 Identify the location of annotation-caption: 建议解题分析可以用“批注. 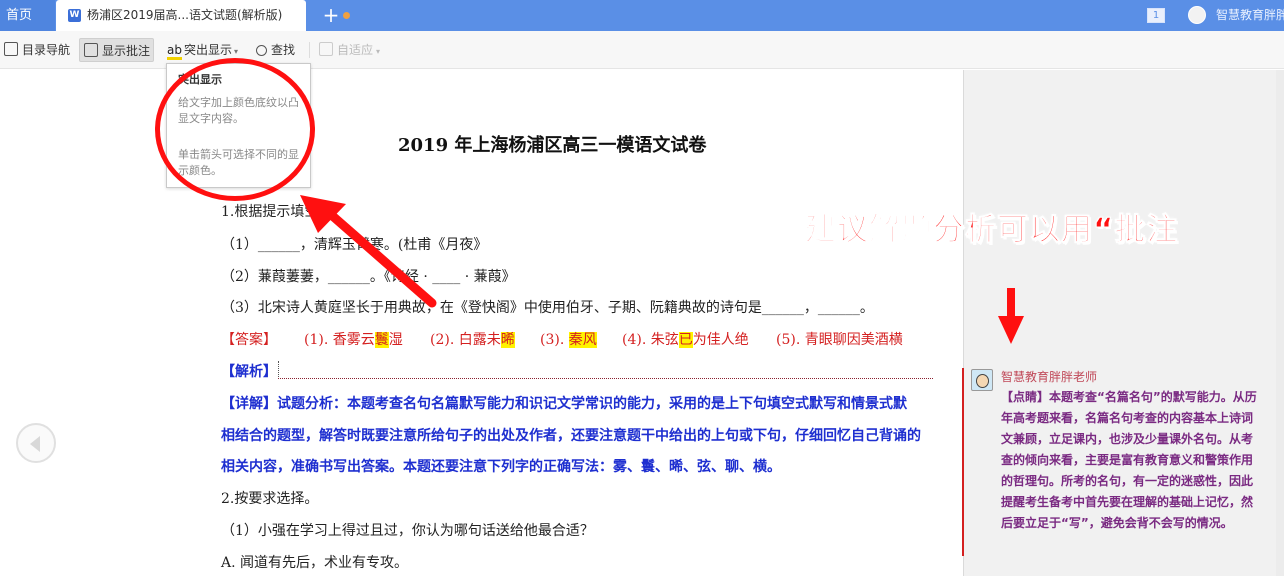
(991, 230).